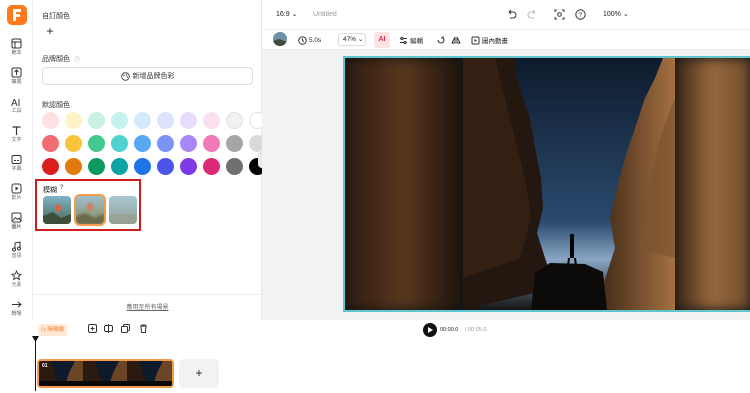  I want to click on playback-bar: 00:00.0 / 00:05.0, so click(506, 330).